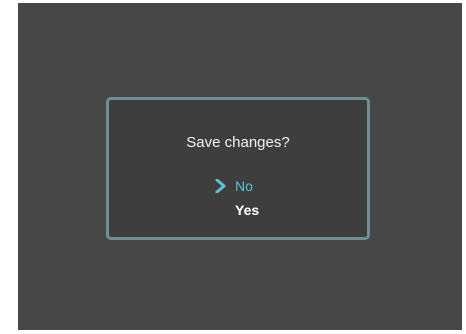 This screenshot has height=334, width=466. What do you see at coordinates (247, 210) in the screenshot?
I see `option-yes: Yes` at bounding box center [247, 210].